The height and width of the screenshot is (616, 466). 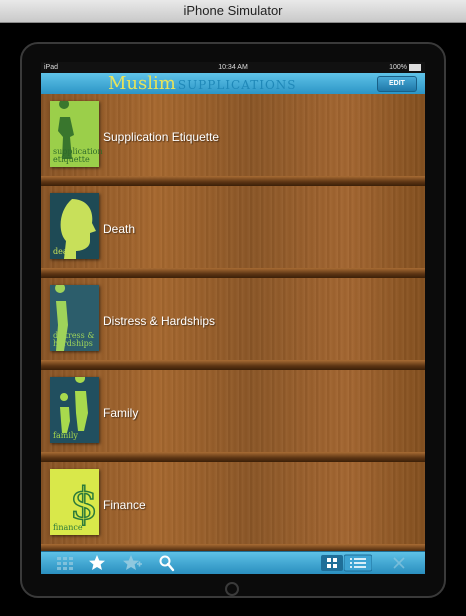 I want to click on cover-text: distress & hardships, so click(x=74, y=339).